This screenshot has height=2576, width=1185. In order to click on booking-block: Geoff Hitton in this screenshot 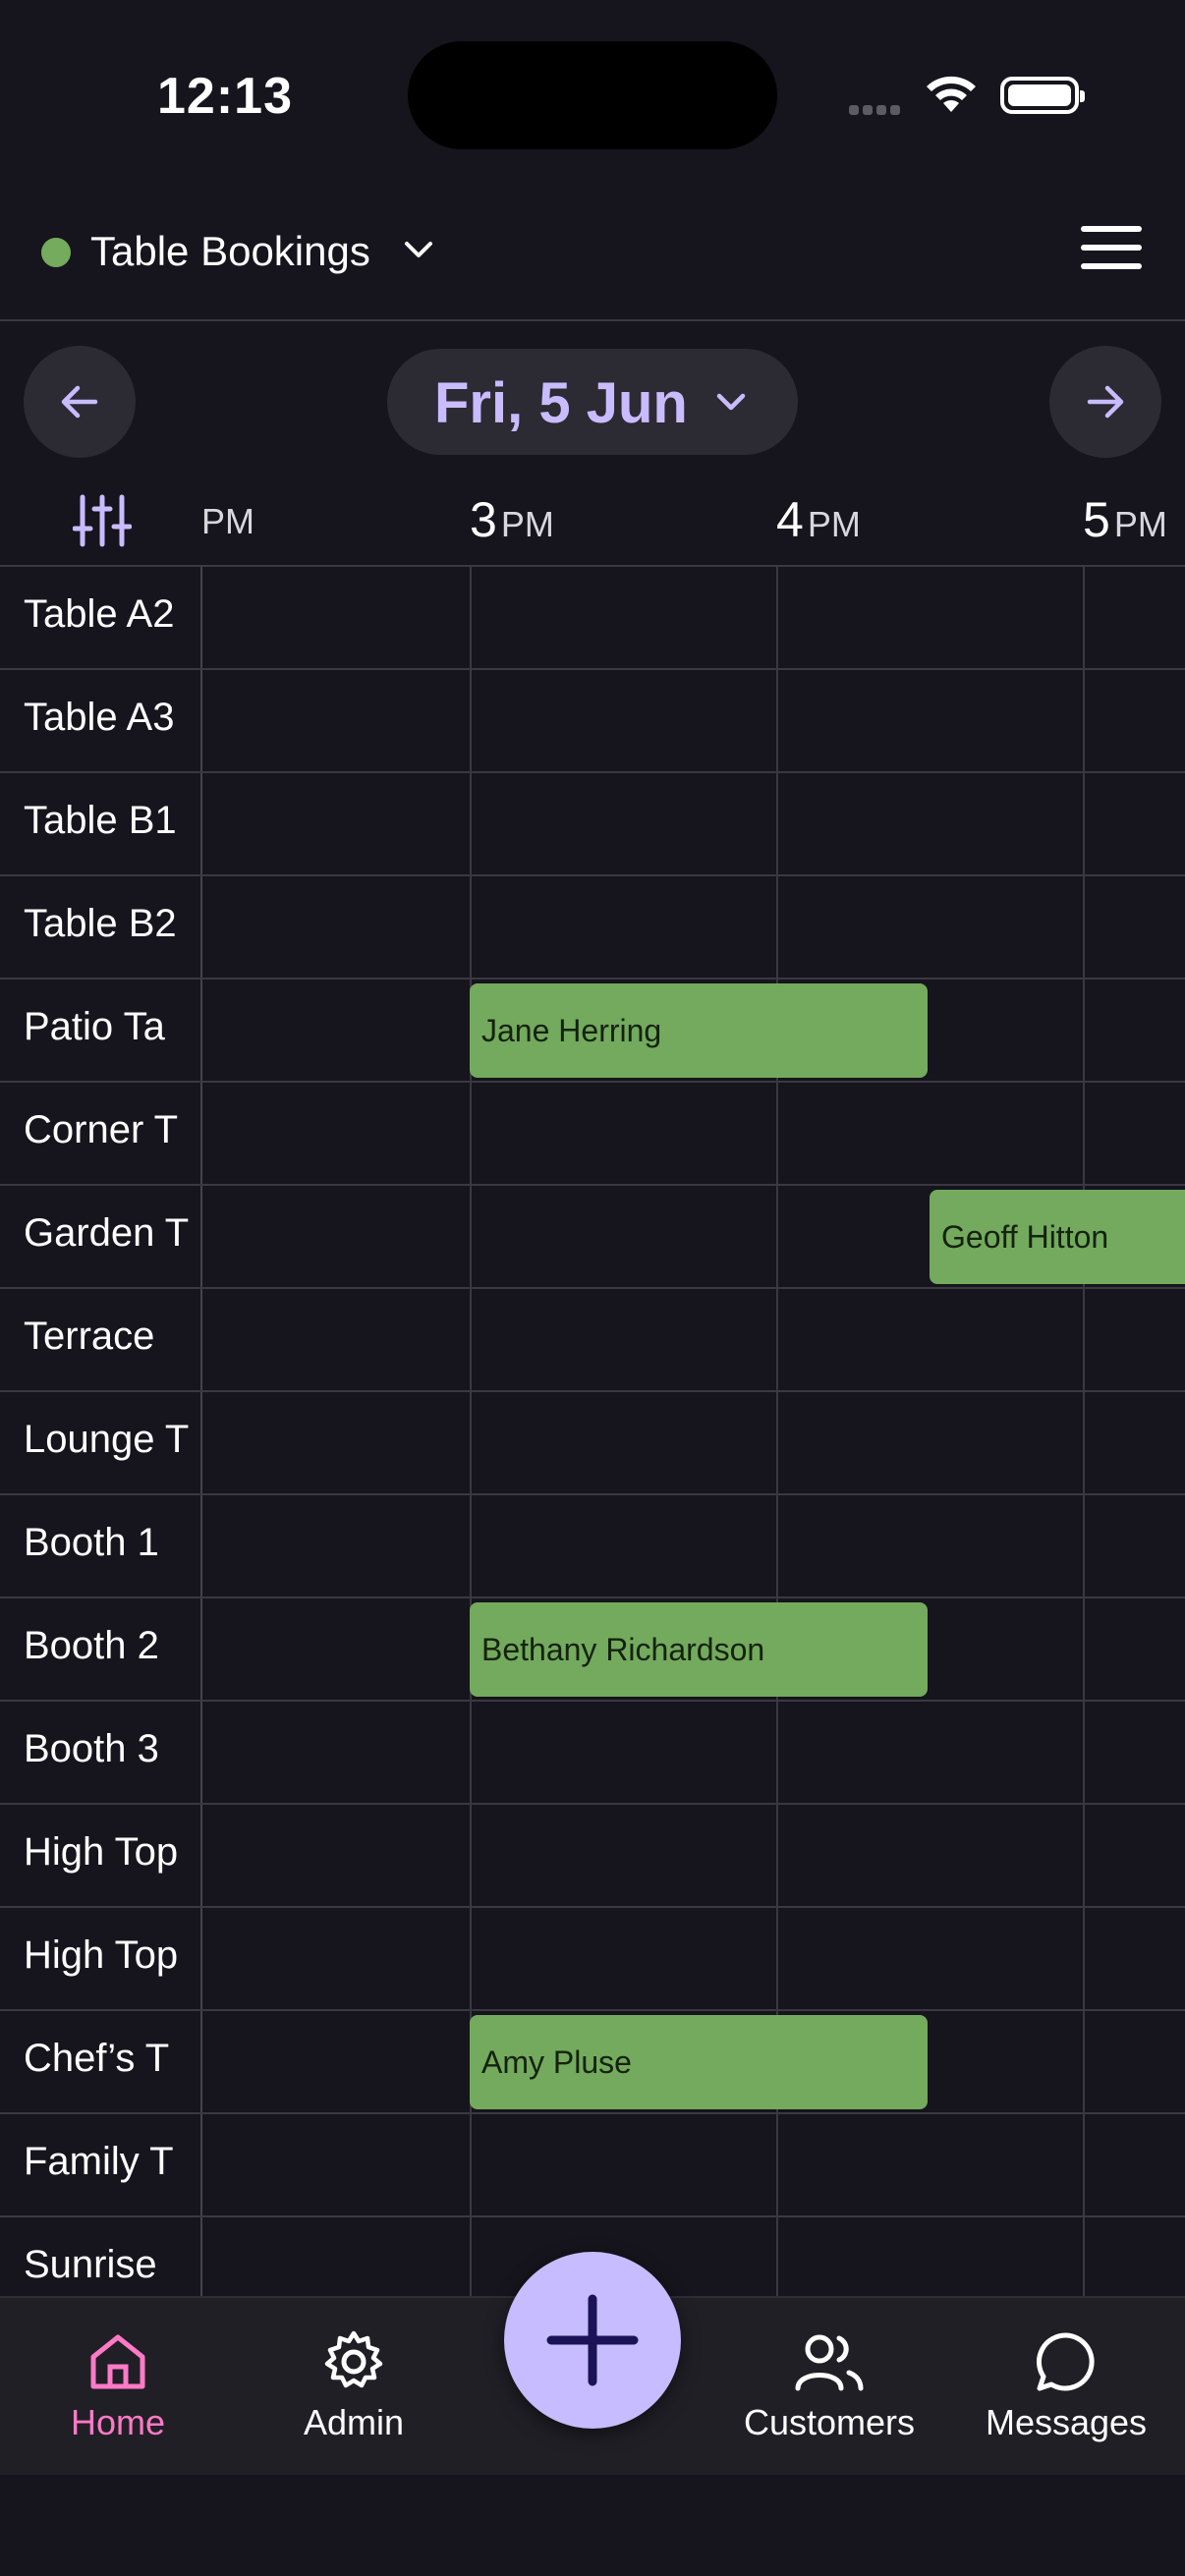, I will do `click(1057, 1237)`.